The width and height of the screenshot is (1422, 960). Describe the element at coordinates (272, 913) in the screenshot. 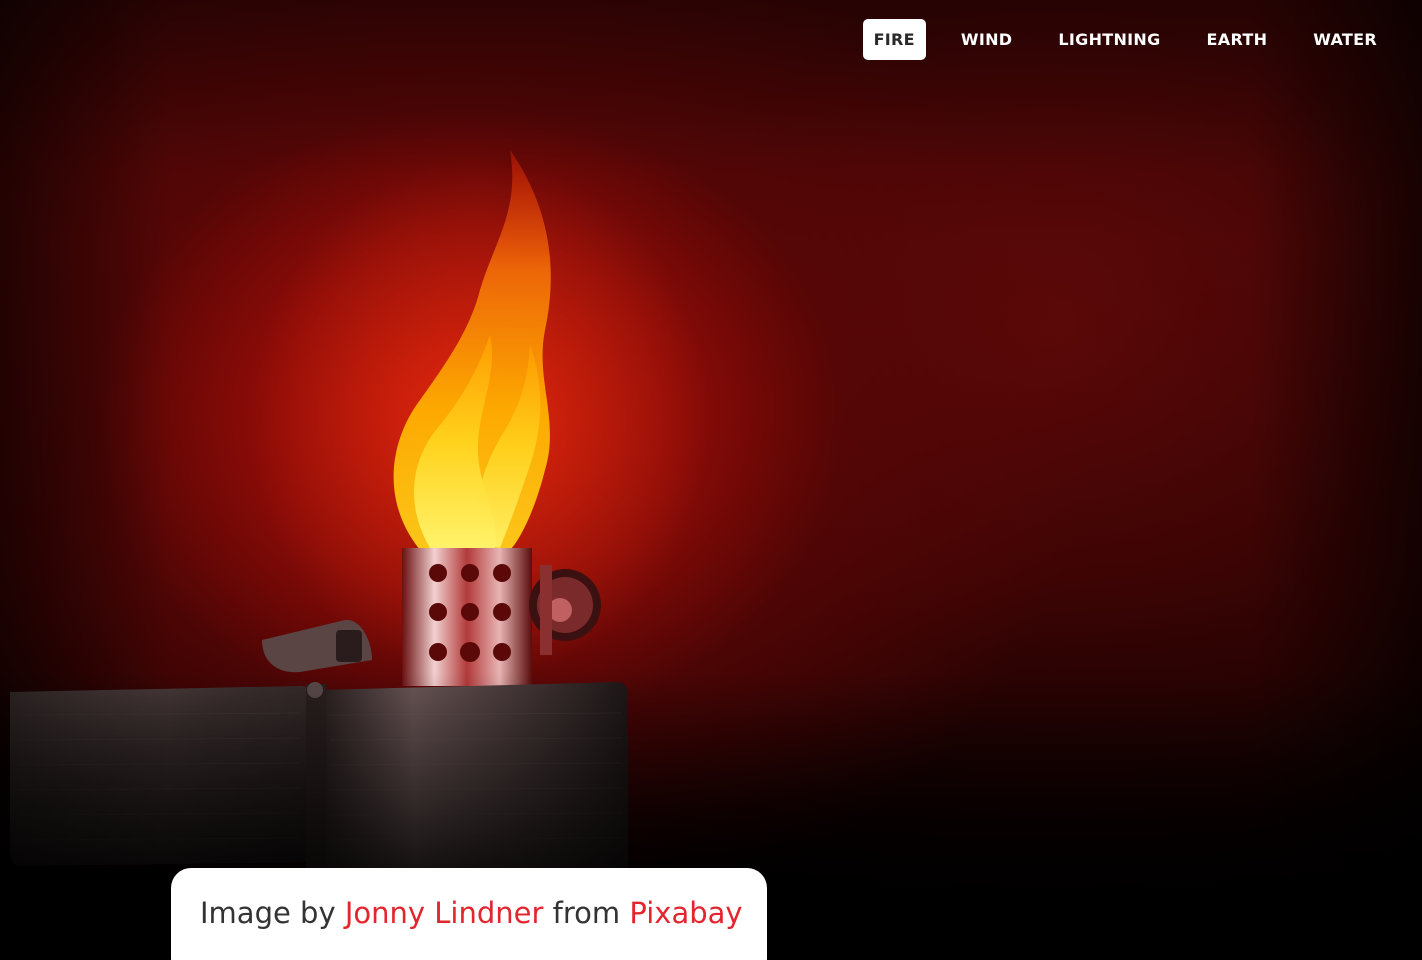

I see `credit-prefix: Image by` at that location.